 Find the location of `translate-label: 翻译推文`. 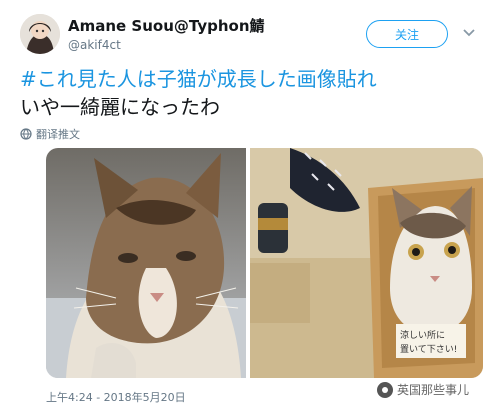

translate-label: 翻译推文 is located at coordinates (58, 134).